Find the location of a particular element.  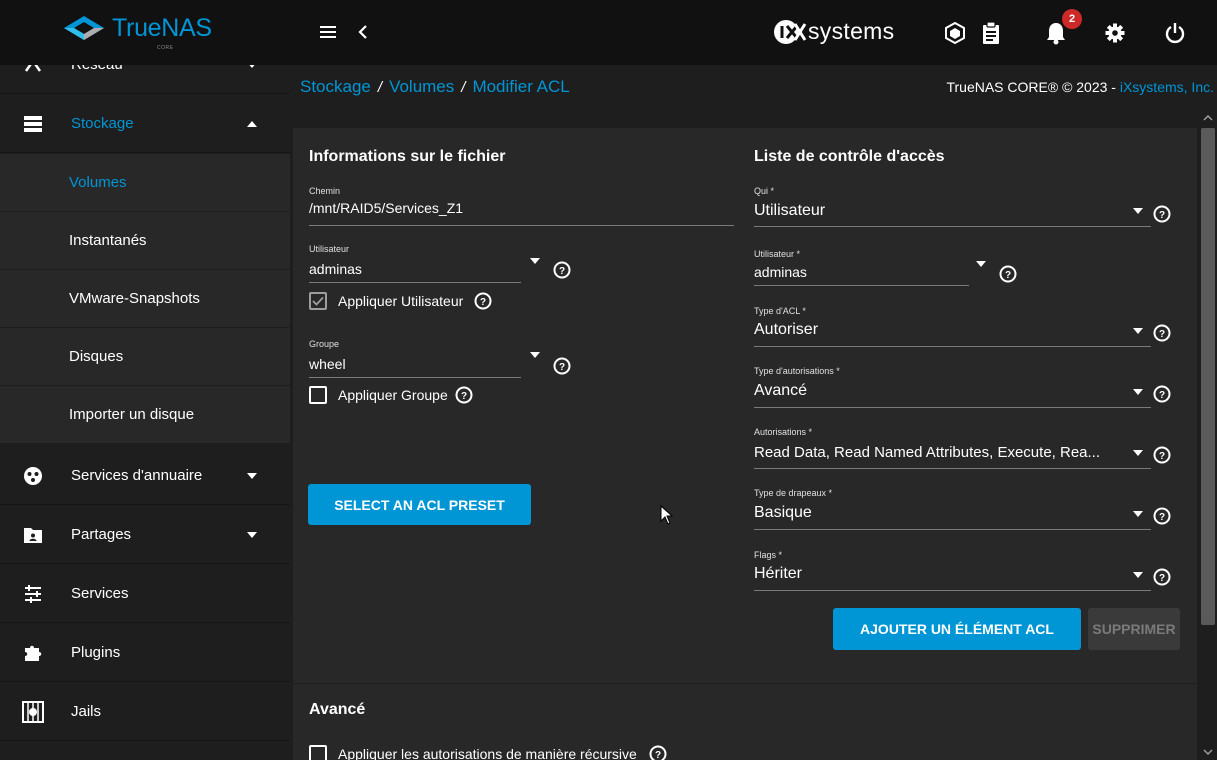

permission-type-dropdown-icon is located at coordinates (1138, 392).